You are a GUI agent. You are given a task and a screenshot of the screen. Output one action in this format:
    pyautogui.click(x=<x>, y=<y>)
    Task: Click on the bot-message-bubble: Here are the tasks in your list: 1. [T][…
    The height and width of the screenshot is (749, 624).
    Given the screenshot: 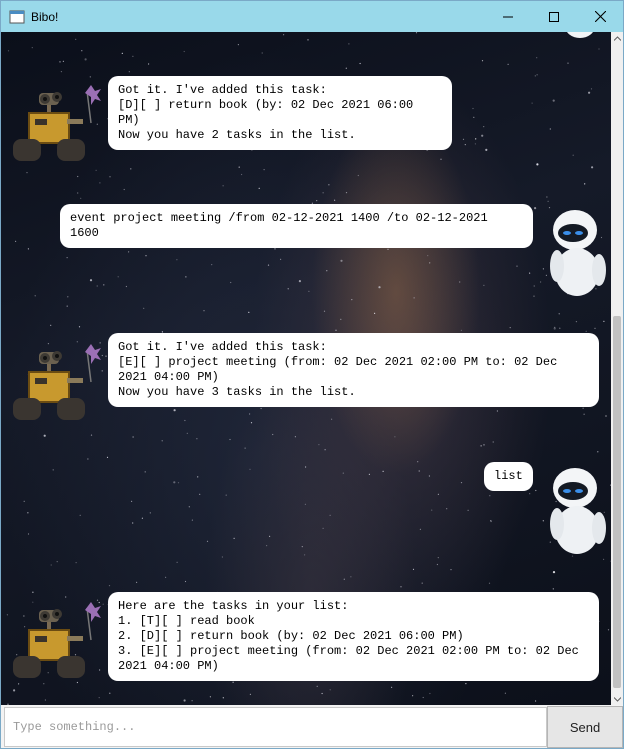 What is the action you would take?
    pyautogui.click(x=353, y=636)
    